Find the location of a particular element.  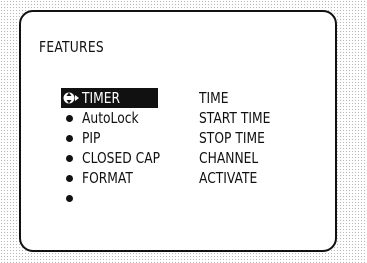

up-down-arrow-icon is located at coordinates (71, 98).